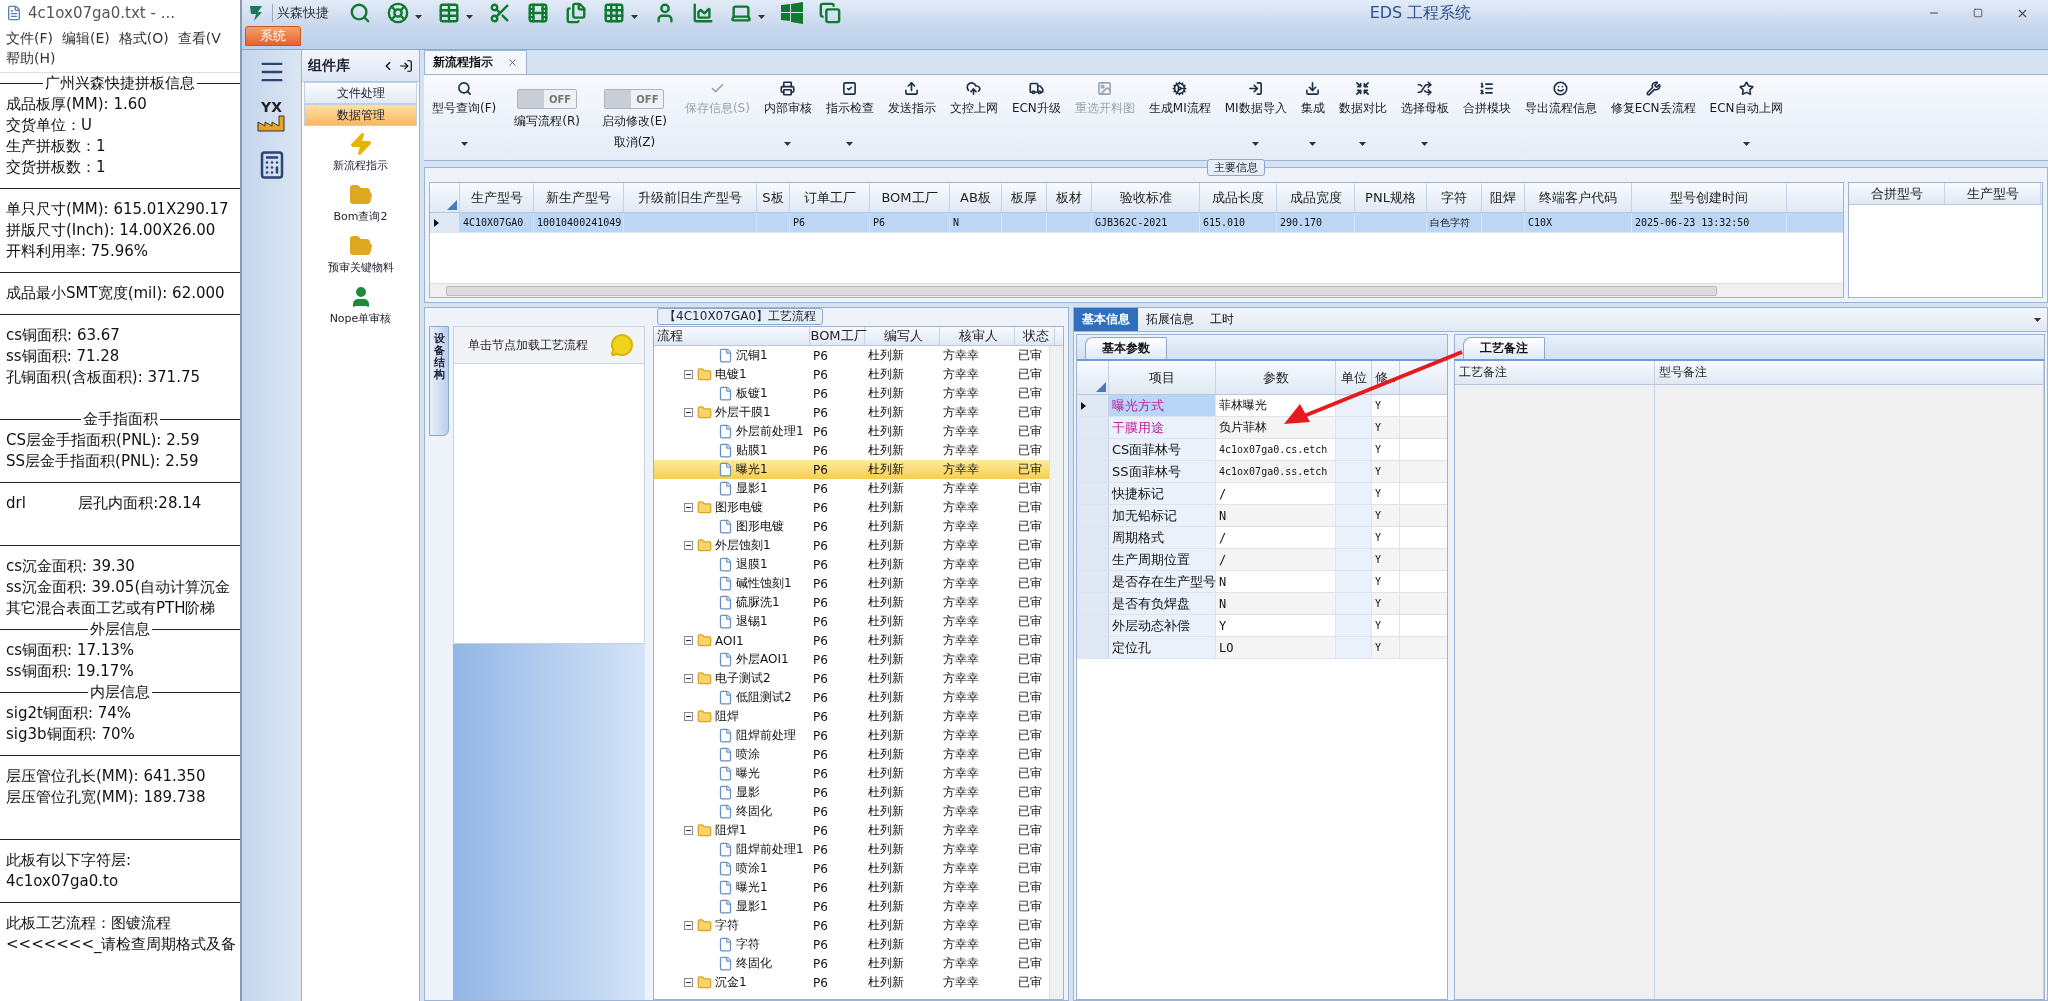 This screenshot has width=2048, height=1001. Describe the element at coordinates (1262, 450) in the screenshot. I see `param-row: CS面菲林号 4c1ox07ga0.cs.etch Y` at that location.